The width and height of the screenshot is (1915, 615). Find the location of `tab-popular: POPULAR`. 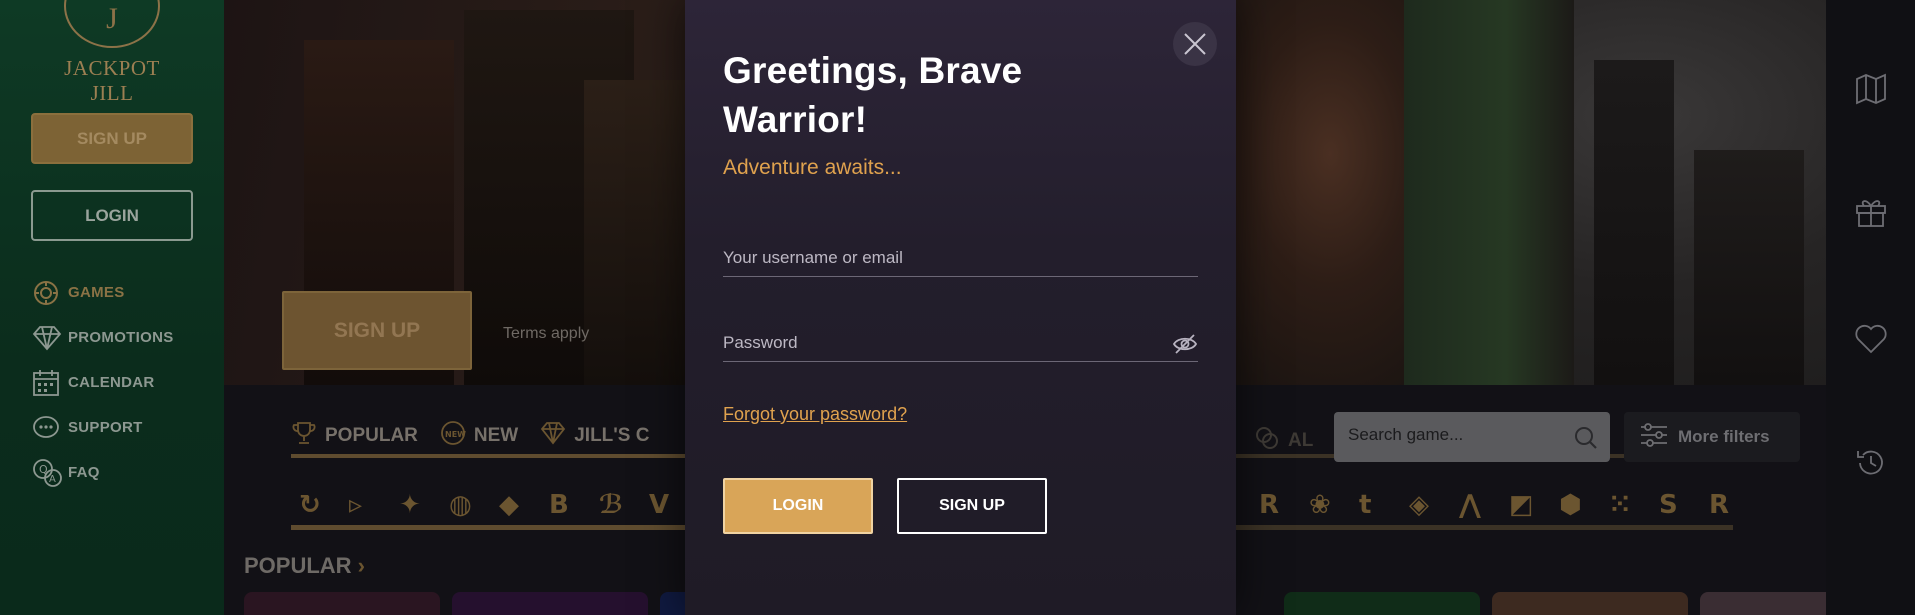

tab-popular: POPULAR is located at coordinates (354, 435).